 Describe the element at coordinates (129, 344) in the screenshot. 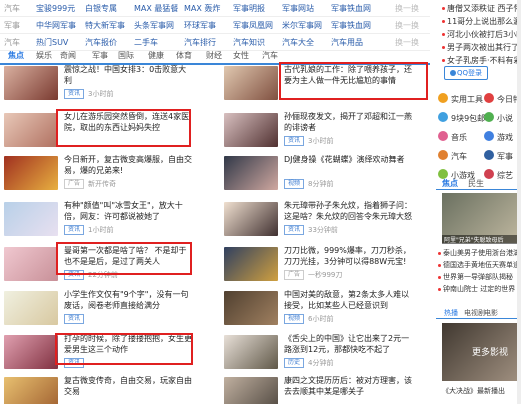

I see `left-news-title: 打孕的时候，除了搂搂抱抱，女生更爱男生这三个动作` at that location.